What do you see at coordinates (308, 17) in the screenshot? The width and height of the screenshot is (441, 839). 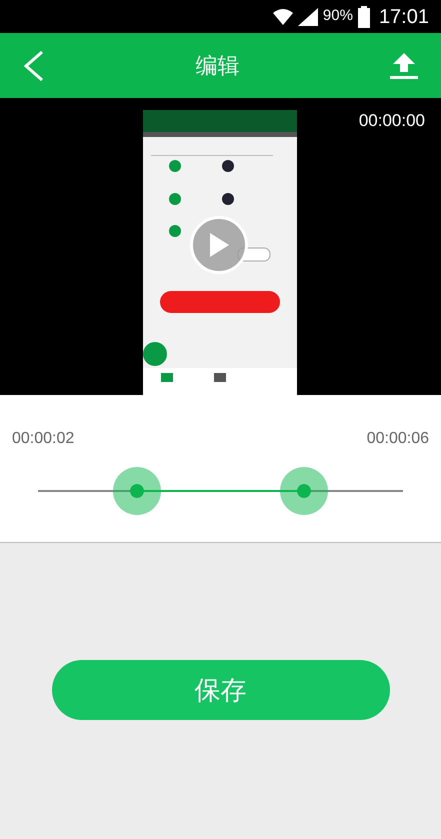 I see `signal-icon` at bounding box center [308, 17].